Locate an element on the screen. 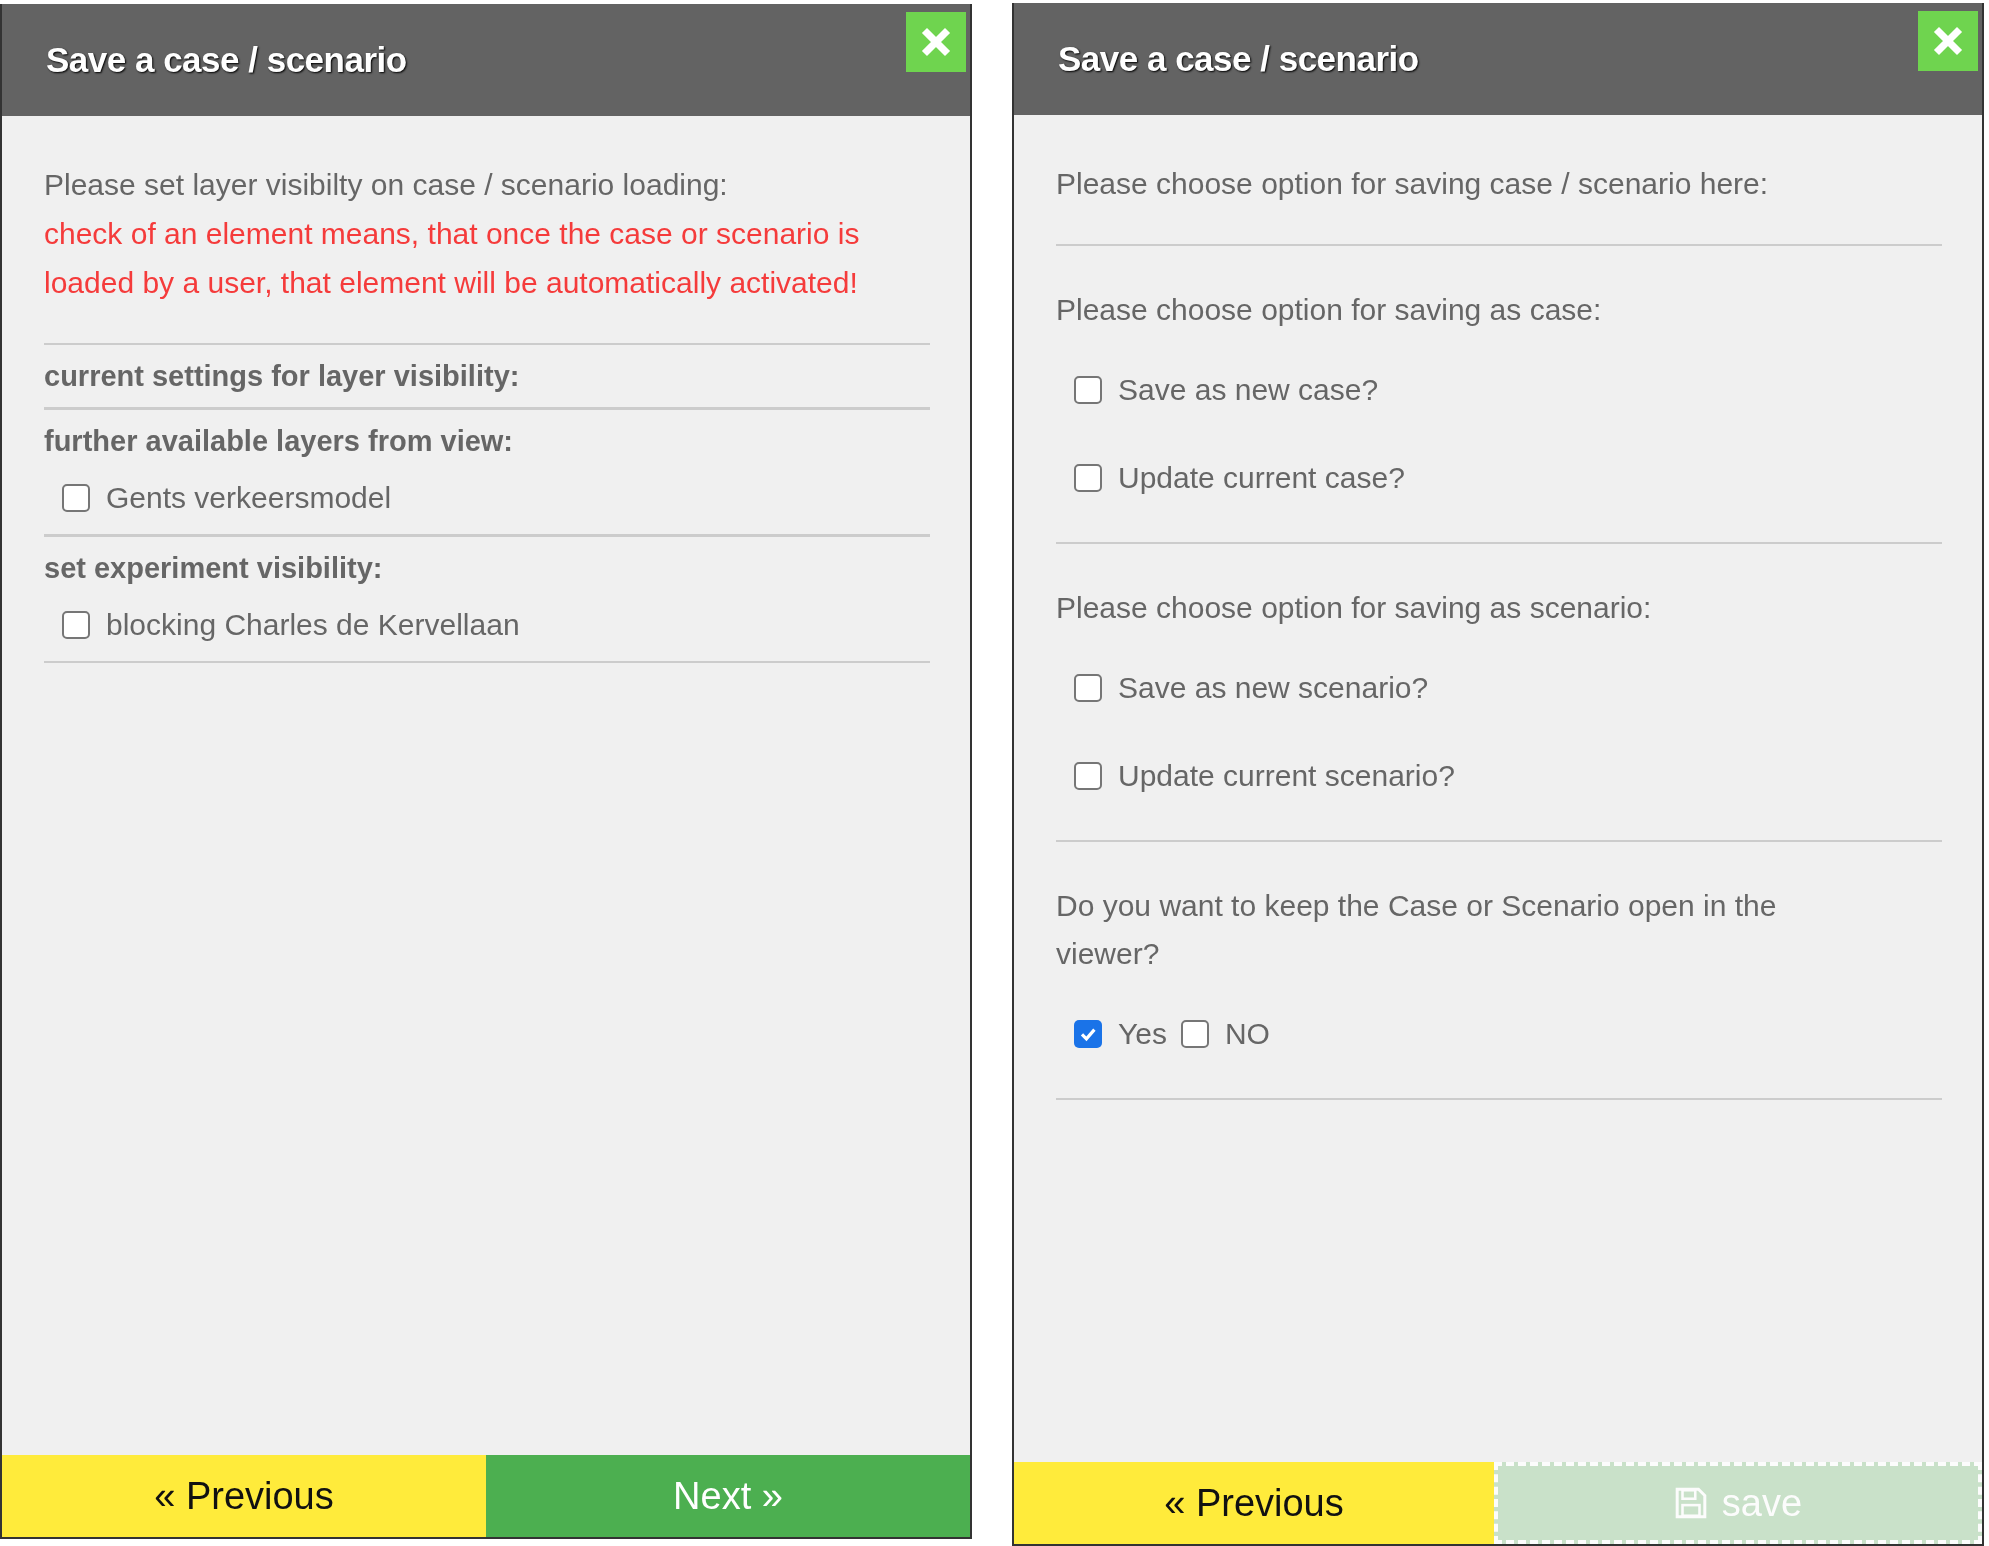  question-text: Do you want to keep the Case or Scenario open in the viewer? is located at coordinates (1417, 930).